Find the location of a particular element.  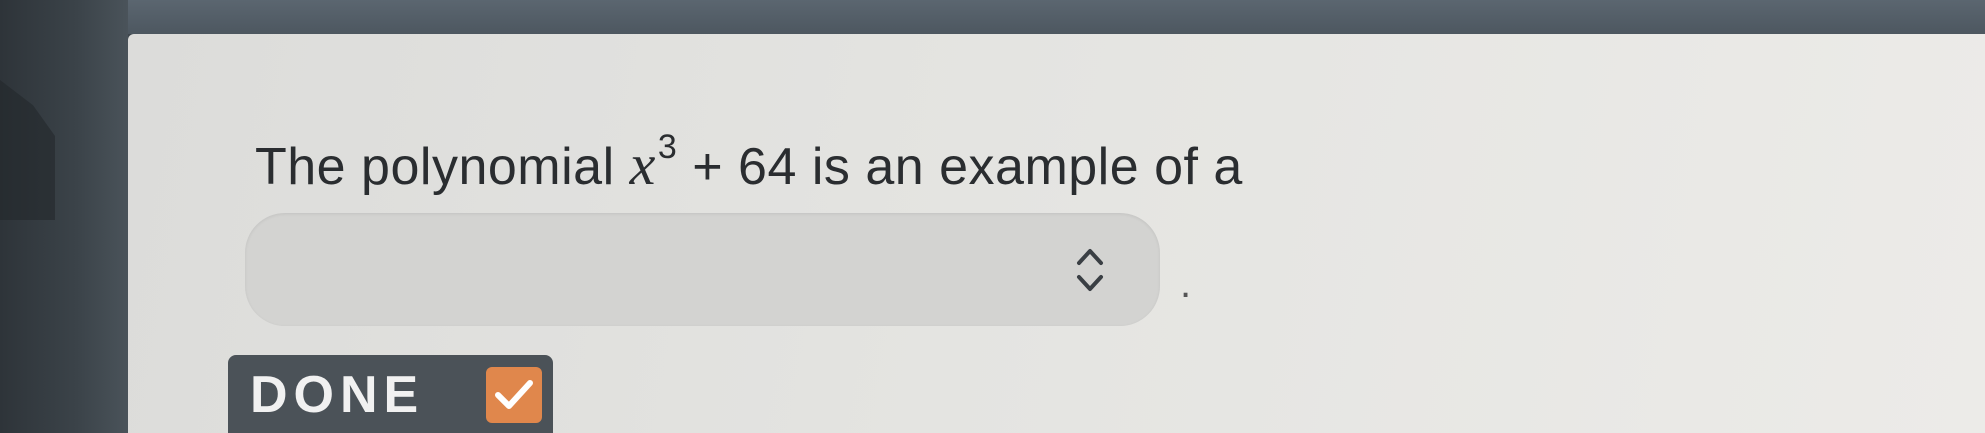

window-top-bar is located at coordinates (992, 17).